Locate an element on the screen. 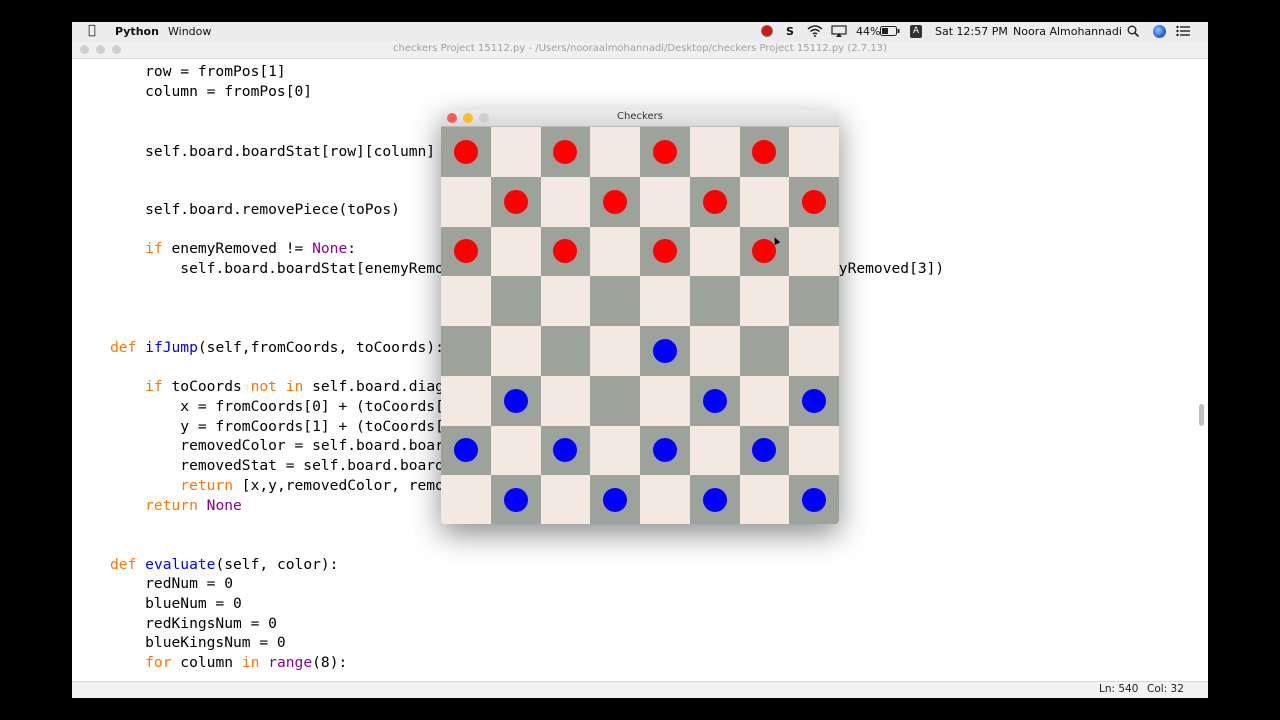  code-line: x = fromCoords[0] + (toCoords[0 is located at coordinates (281, 406).